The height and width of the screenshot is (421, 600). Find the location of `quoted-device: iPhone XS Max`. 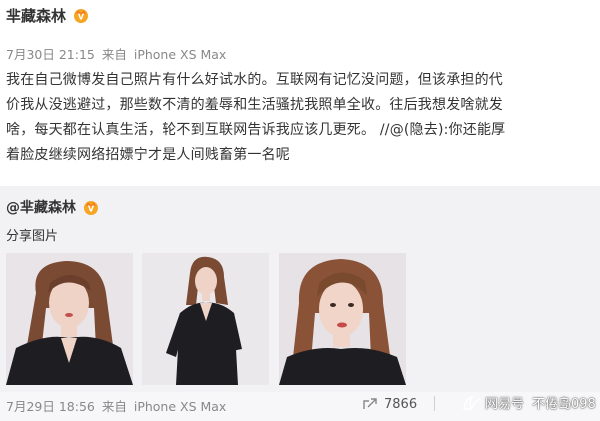

quoted-device: iPhone XS Max is located at coordinates (180, 406).